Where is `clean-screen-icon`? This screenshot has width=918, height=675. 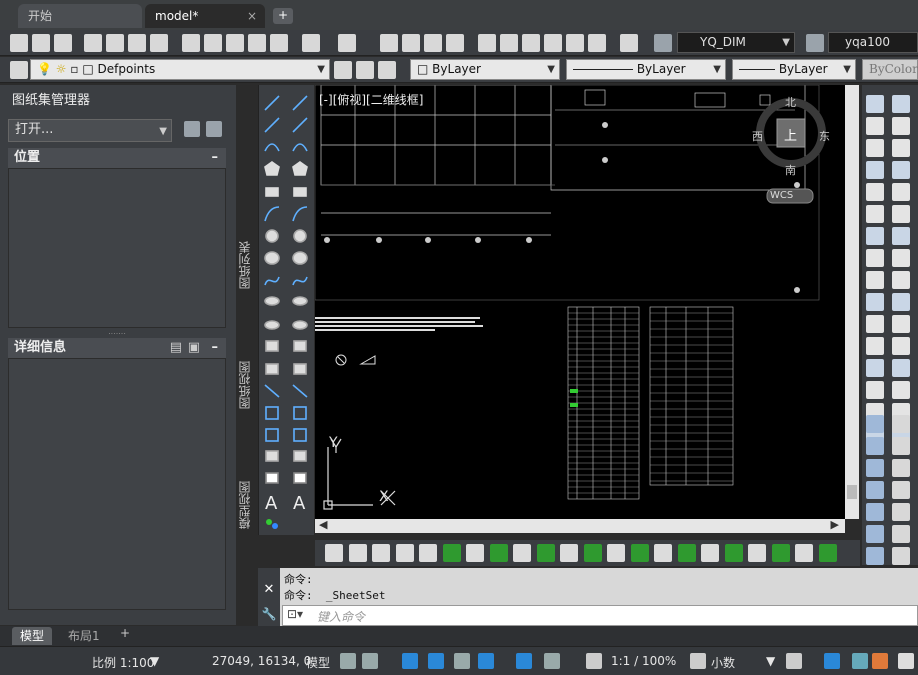
clean-screen-icon is located at coordinates (880, 661).